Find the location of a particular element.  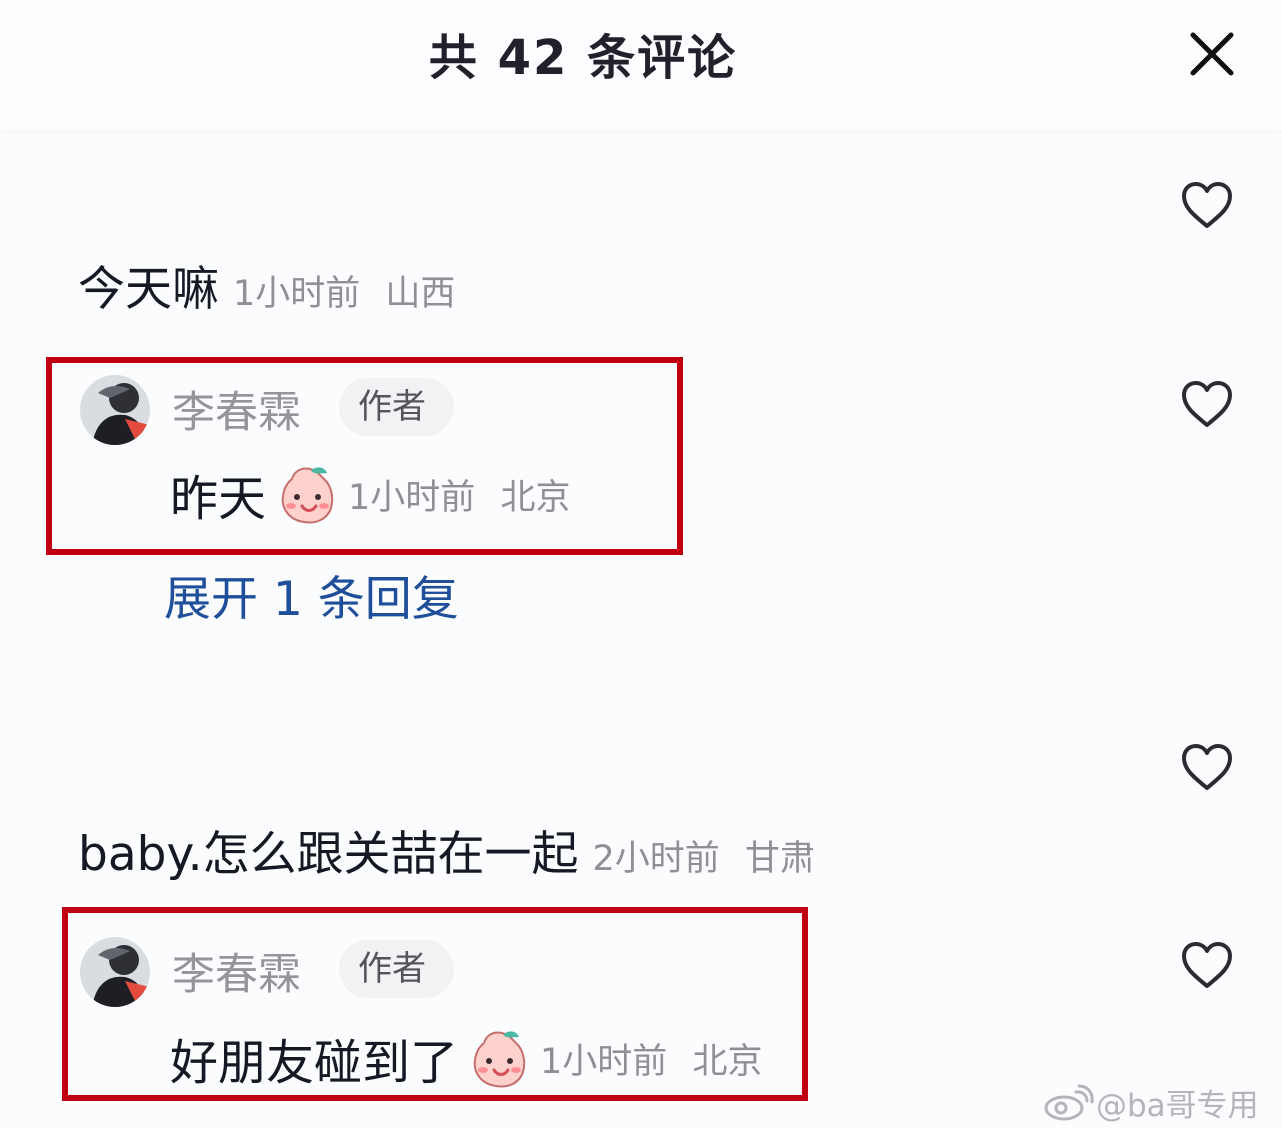

comment-location: 山西 is located at coordinates (420, 294).